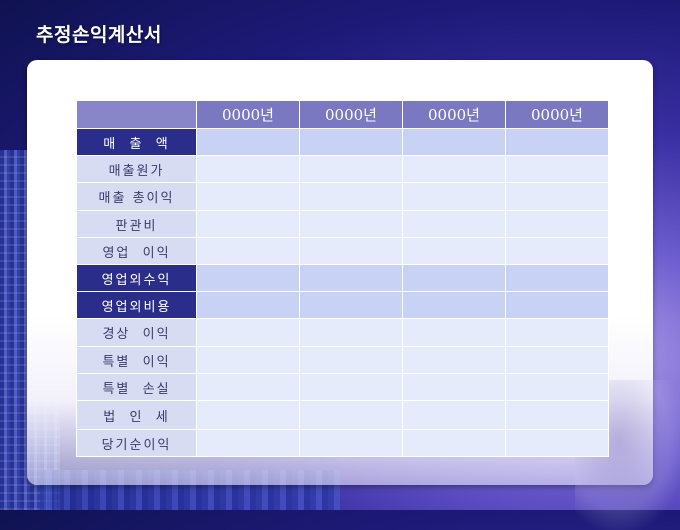 Image resolution: width=680 pixels, height=530 pixels. Describe the element at coordinates (136, 278) in the screenshot. I see `row-label: 영업외수익` at that location.